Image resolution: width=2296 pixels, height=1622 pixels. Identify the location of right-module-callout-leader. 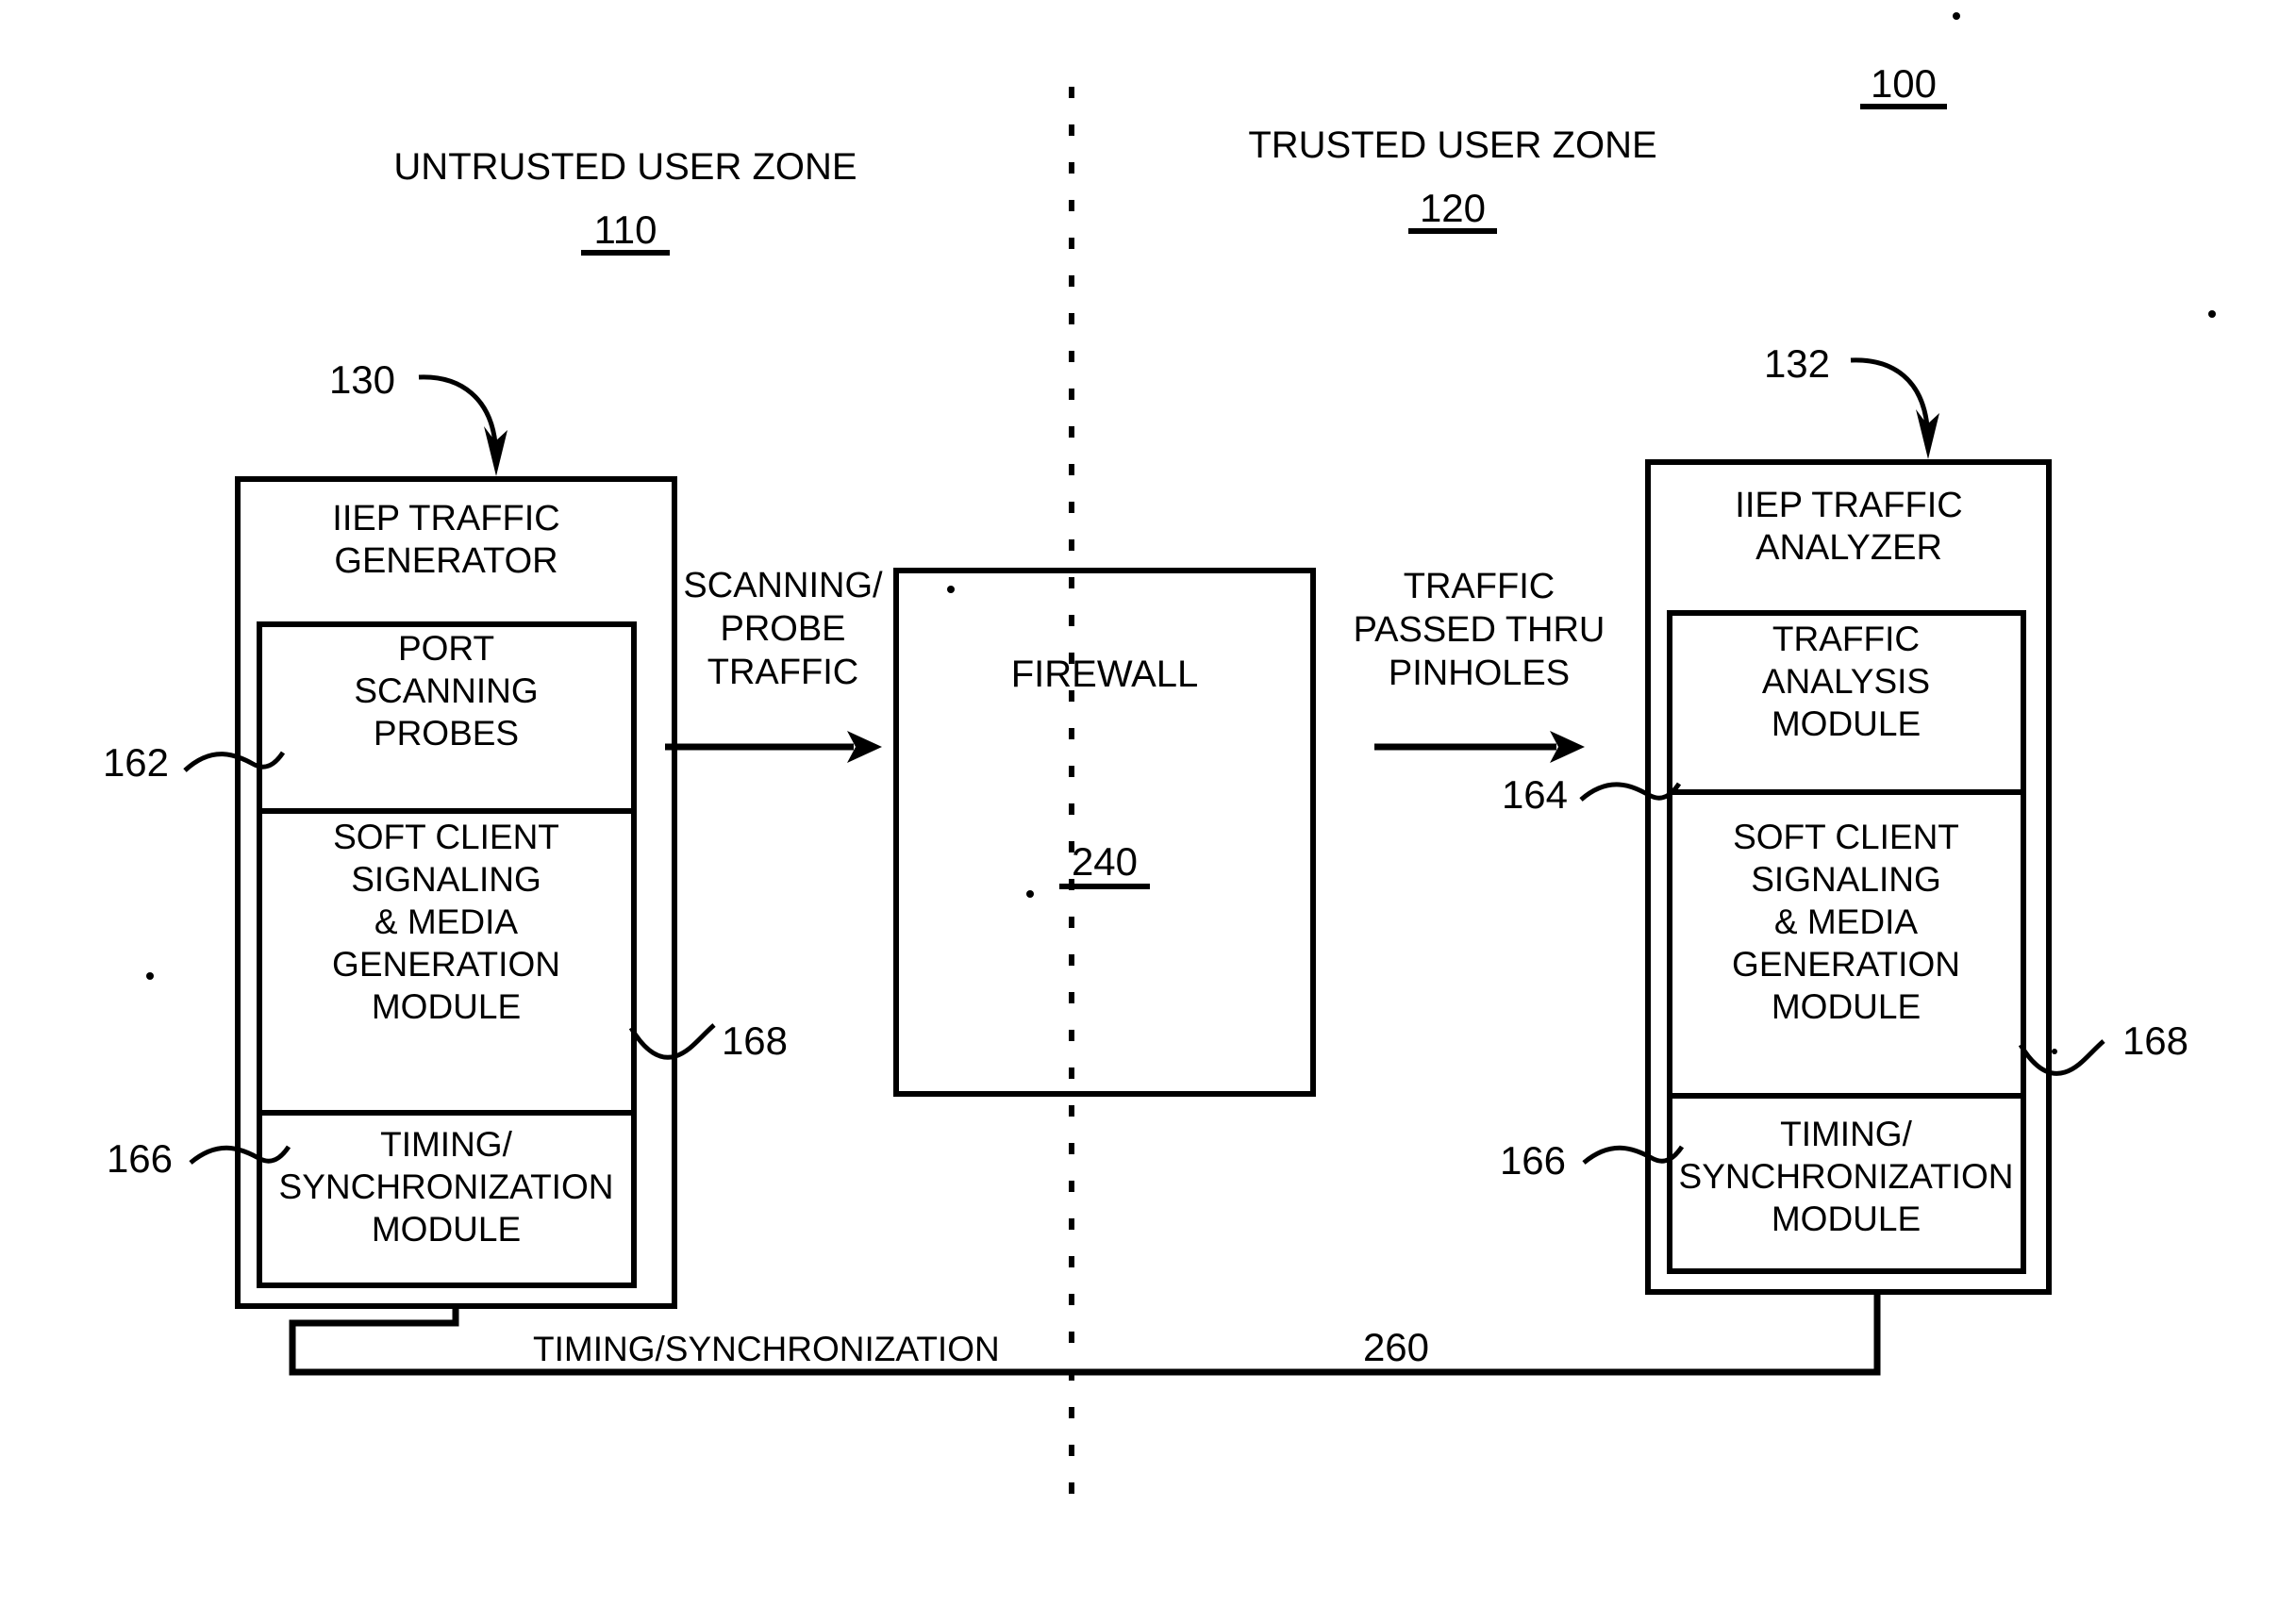
(1890, 392).